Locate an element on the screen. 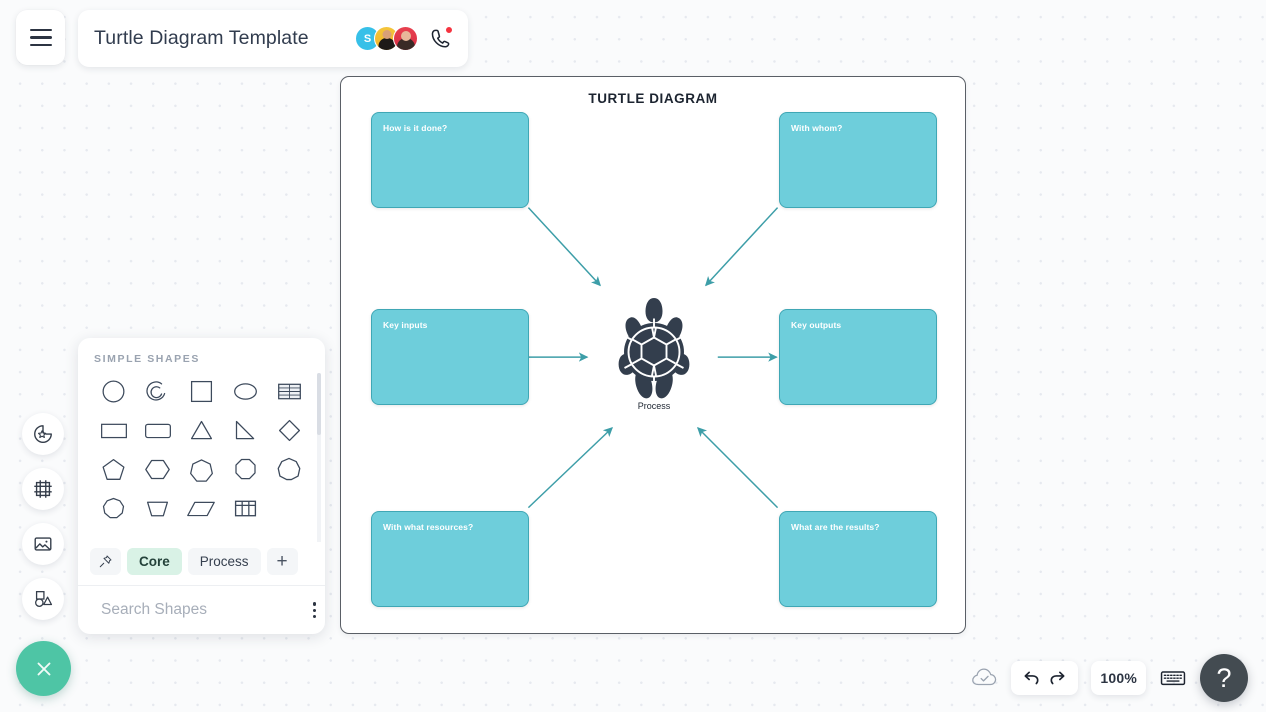 The height and width of the screenshot is (712, 1266). frame-icon is located at coordinates (43, 489).